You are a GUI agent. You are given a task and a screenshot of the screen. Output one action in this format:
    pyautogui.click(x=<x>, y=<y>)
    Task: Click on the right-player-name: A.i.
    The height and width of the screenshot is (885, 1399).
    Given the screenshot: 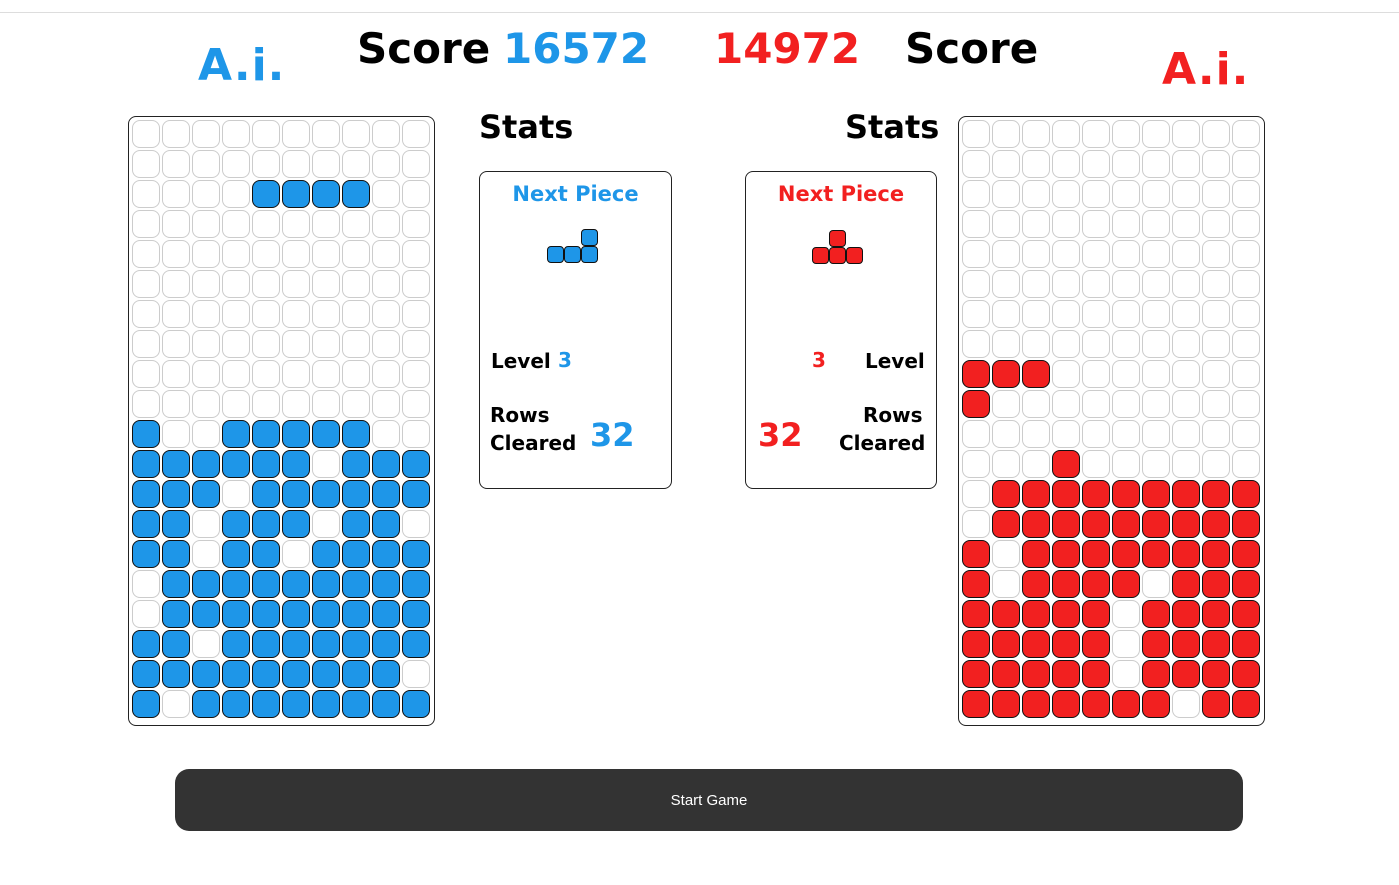 What is the action you would take?
    pyautogui.click(x=1206, y=69)
    